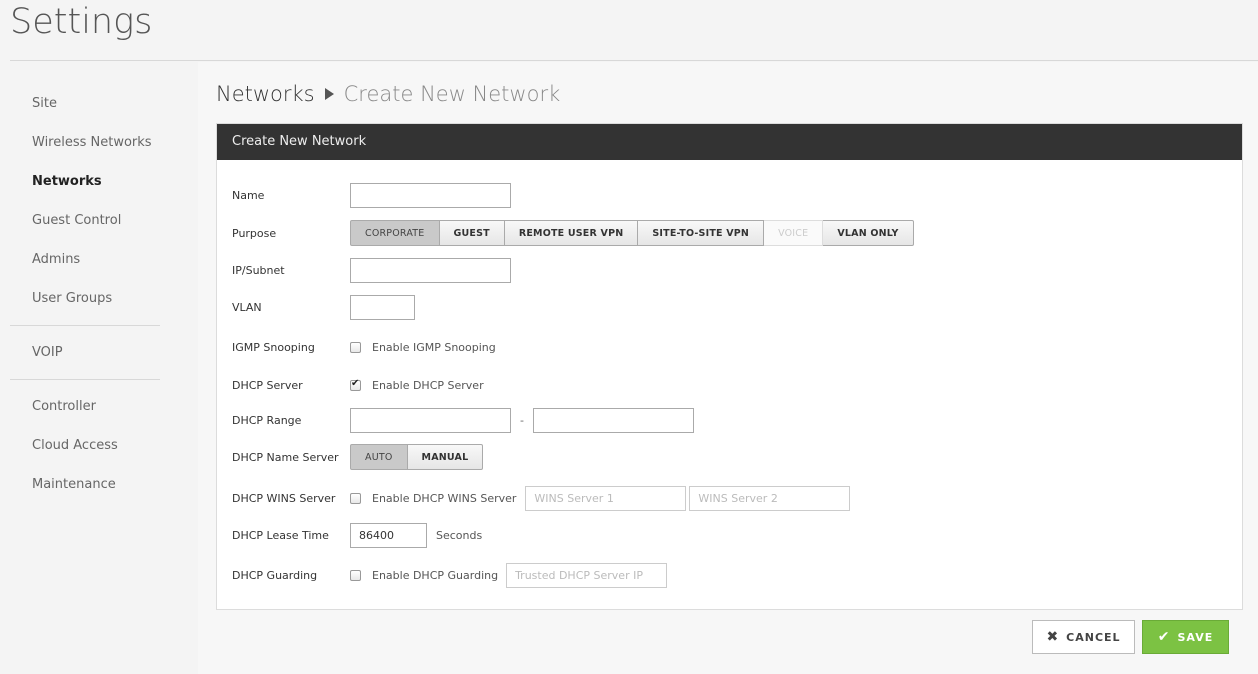 The width and height of the screenshot is (1258, 674). I want to click on dhcp-guarding-row: DHCP Guarding Enable DHCP Guarding, so click(450, 575).